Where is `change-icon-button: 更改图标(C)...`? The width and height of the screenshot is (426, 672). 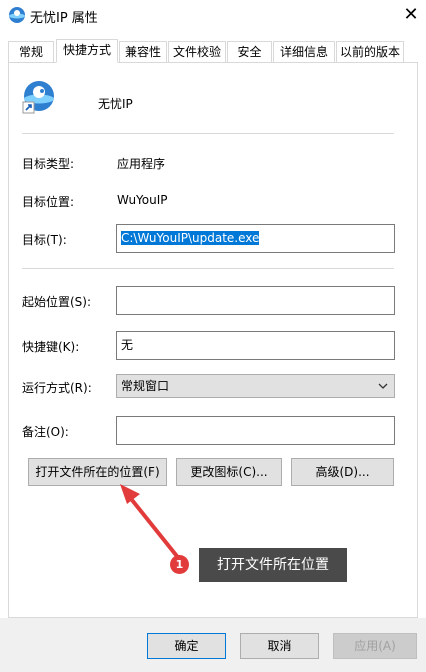
change-icon-button: 更改图标(C)... is located at coordinates (229, 472).